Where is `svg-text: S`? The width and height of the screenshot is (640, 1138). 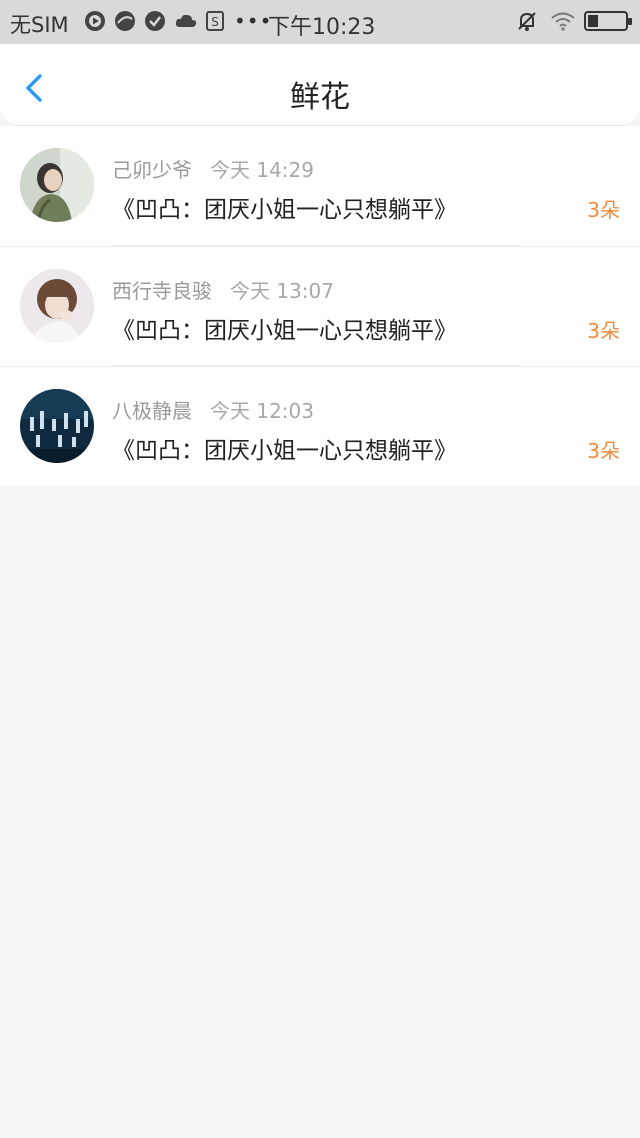
svg-text: S is located at coordinates (215, 22).